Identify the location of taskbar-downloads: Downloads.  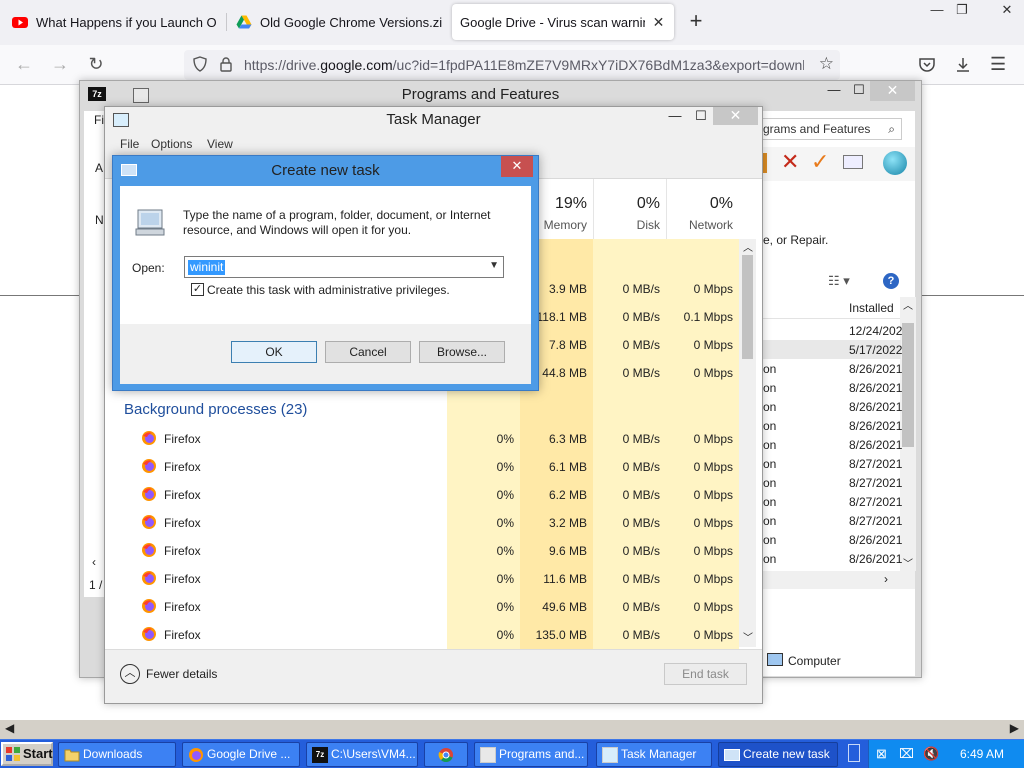
(117, 754).